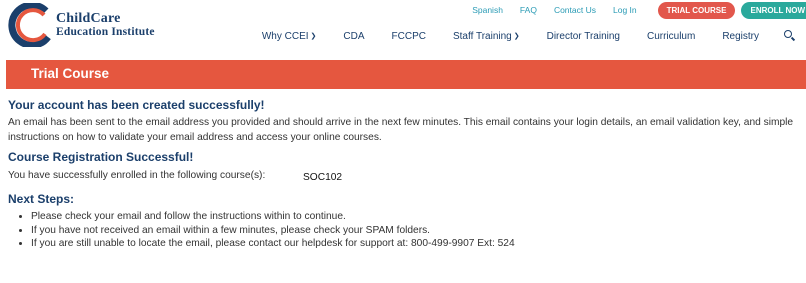 The width and height of the screenshot is (806, 283). Describe the element at coordinates (487, 10) in the screenshot. I see `spanish-link: Spanish` at that location.